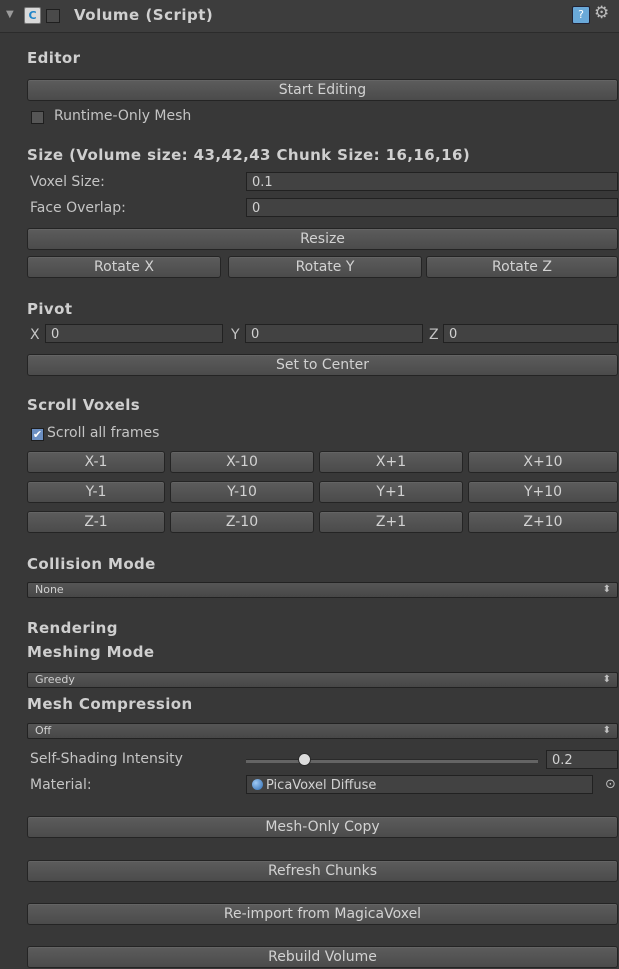 The height and width of the screenshot is (969, 619). Describe the element at coordinates (543, 522) in the screenshot. I see `scroll-z-plus-10-button: Z+10` at that location.